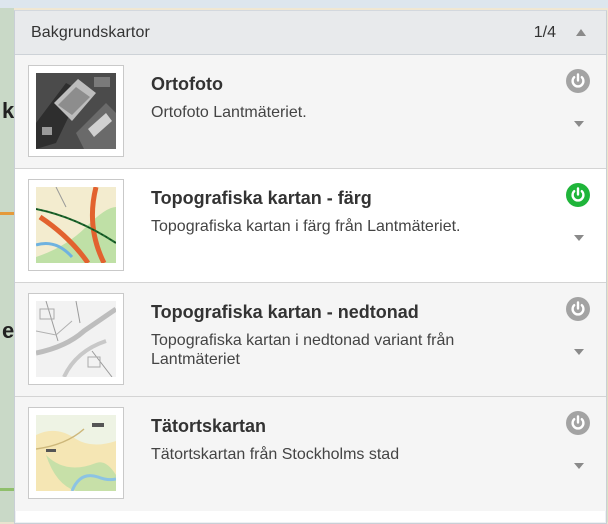 The width and height of the screenshot is (608, 524). I want to click on urban-map-thumbnail-icon, so click(76, 453).